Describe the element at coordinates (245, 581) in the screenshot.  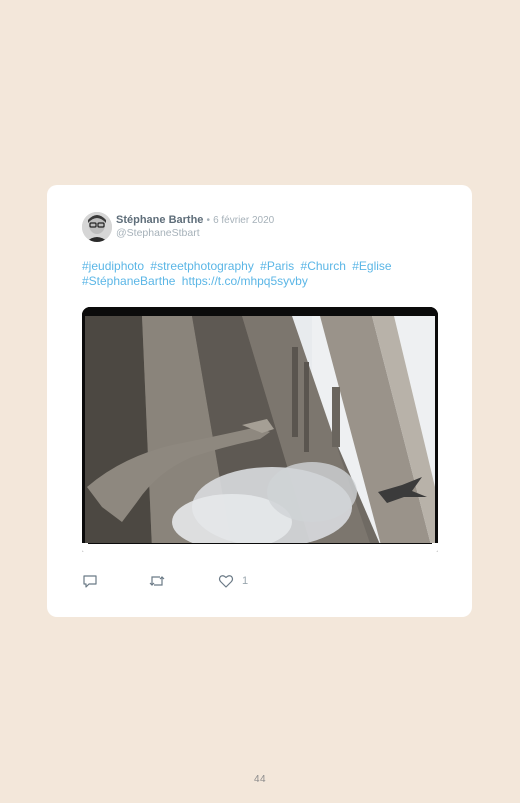
I see `like-count: 1` at that location.